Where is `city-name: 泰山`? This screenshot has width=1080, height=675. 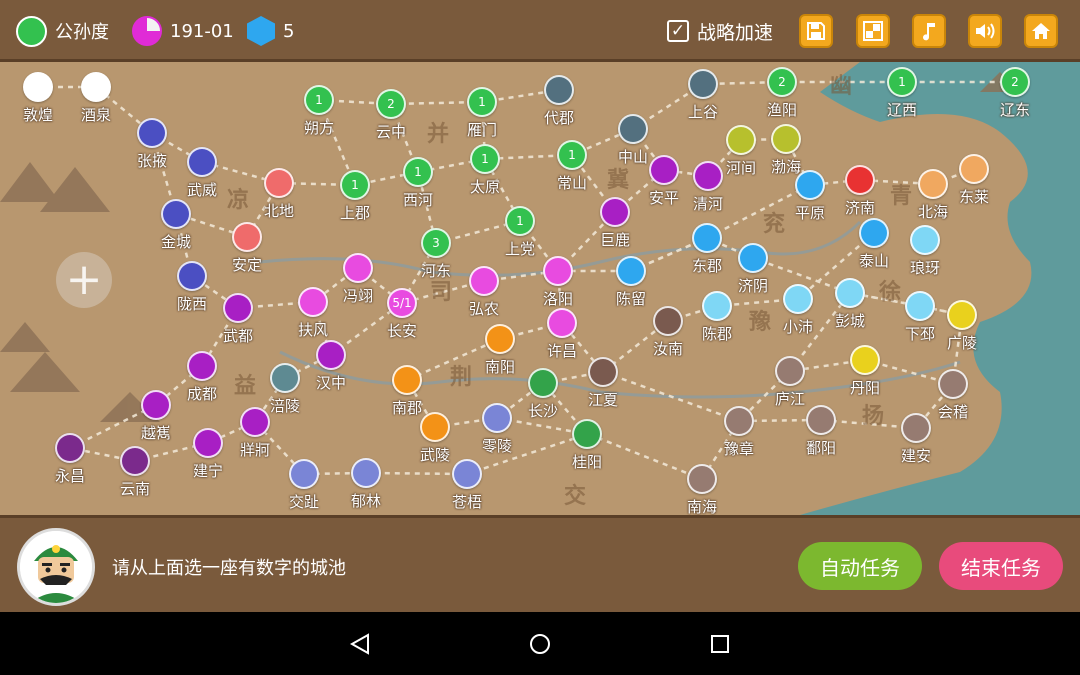 city-name: 泰山 is located at coordinates (874, 261).